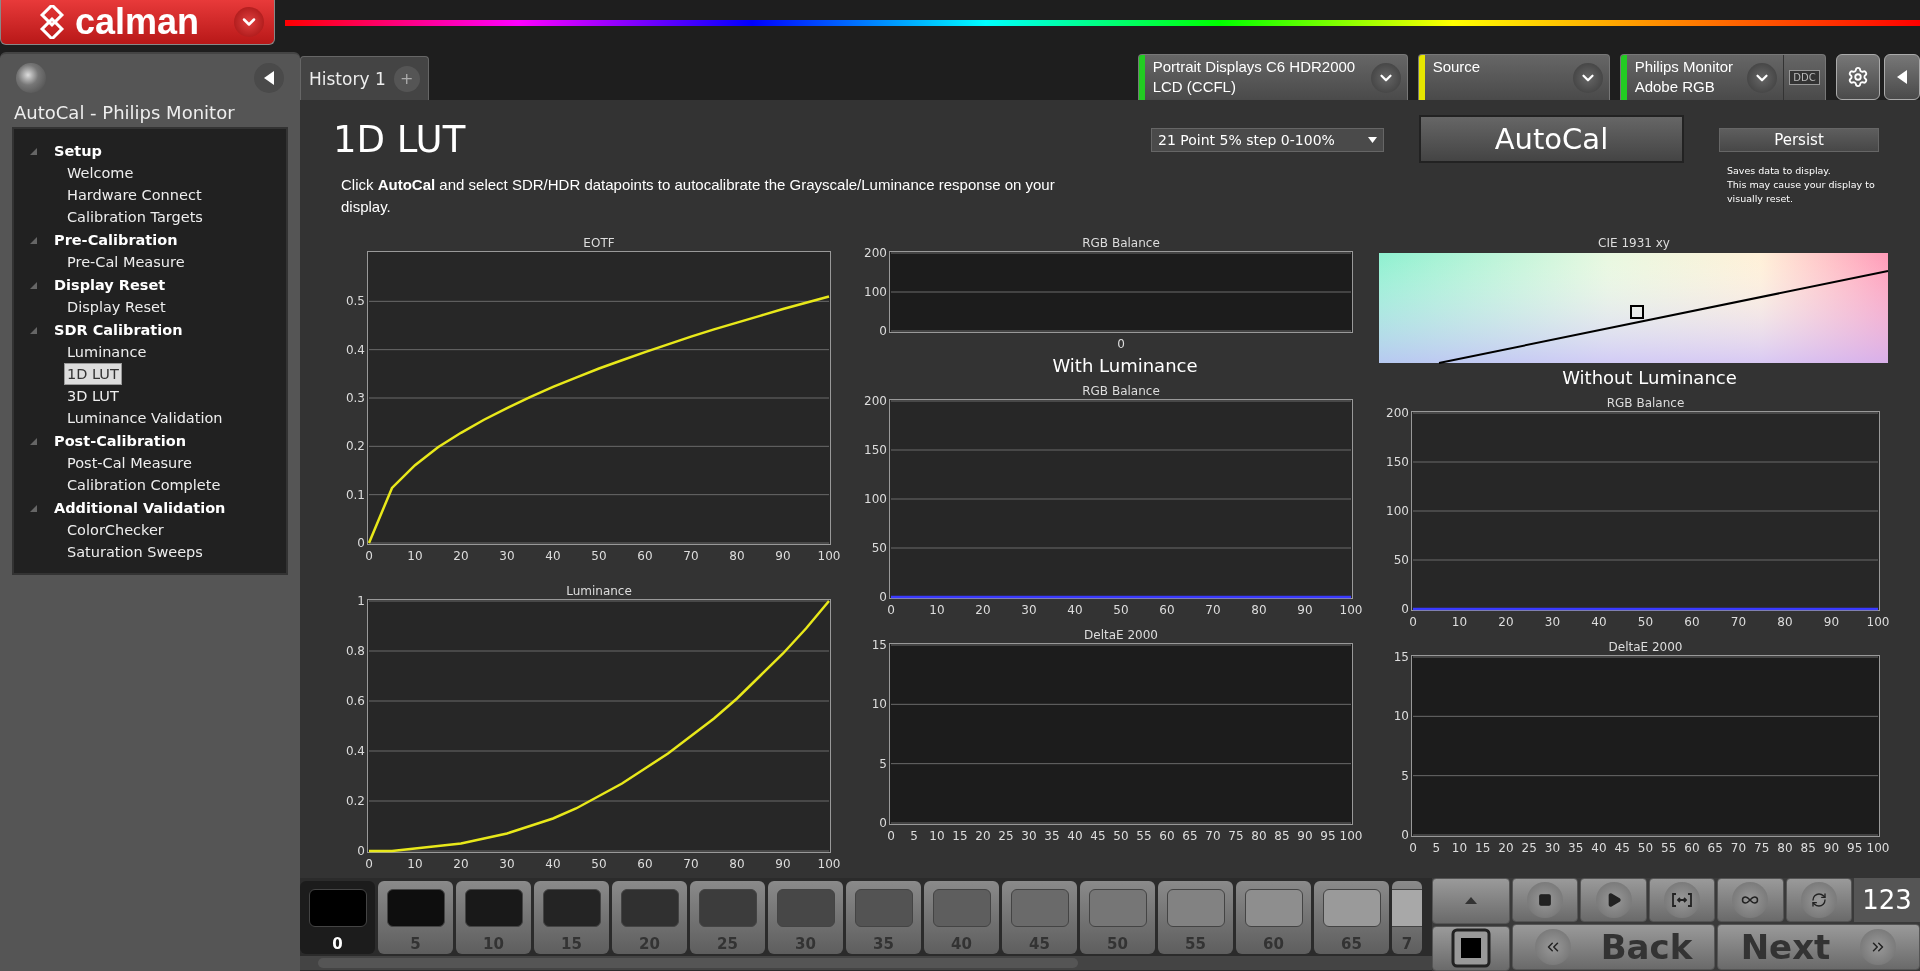 The width and height of the screenshot is (1920, 971). Describe the element at coordinates (1267, 140) in the screenshot. I see `datapoints-dropdown: 21 Point 5% step 0-100%` at that location.